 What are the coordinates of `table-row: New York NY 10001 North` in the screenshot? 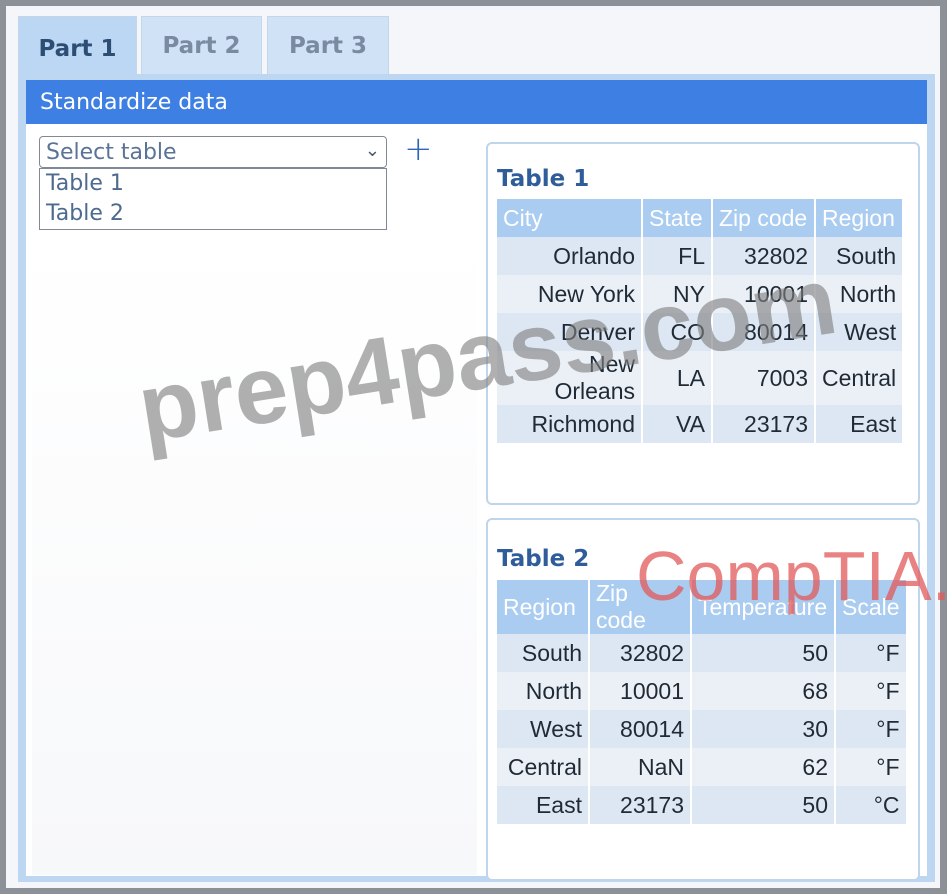 It's located at (701, 294).